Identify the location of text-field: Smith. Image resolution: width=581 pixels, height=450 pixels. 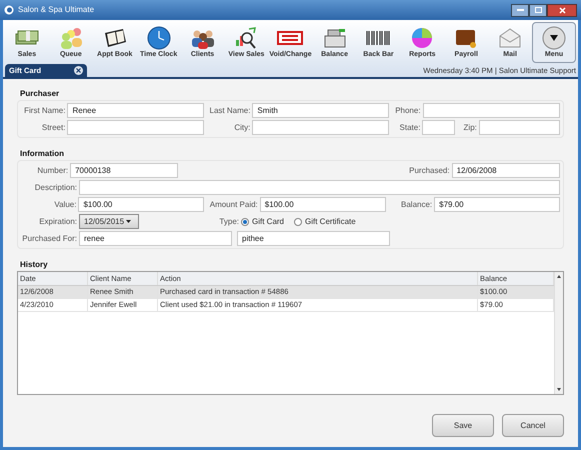
(320, 110).